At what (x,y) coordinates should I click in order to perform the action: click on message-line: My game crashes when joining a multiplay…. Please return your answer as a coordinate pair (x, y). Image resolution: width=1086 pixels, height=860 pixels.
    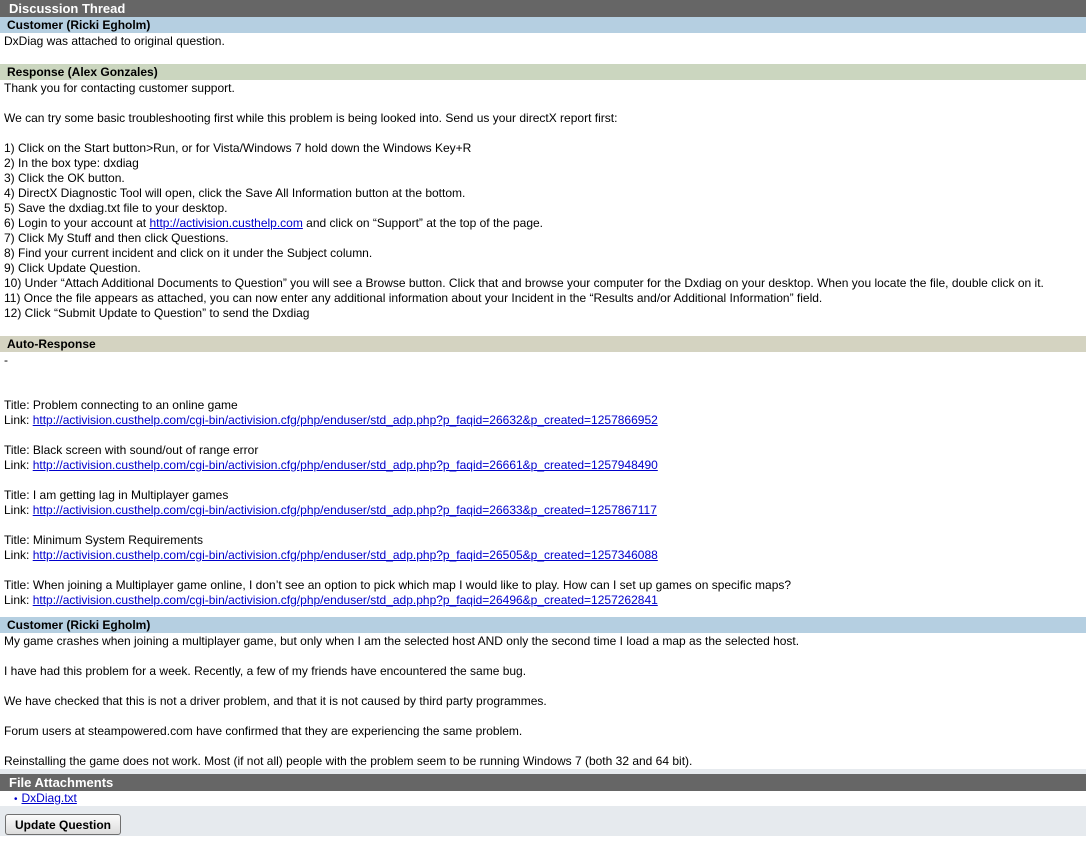
    Looking at the image, I should click on (402, 641).